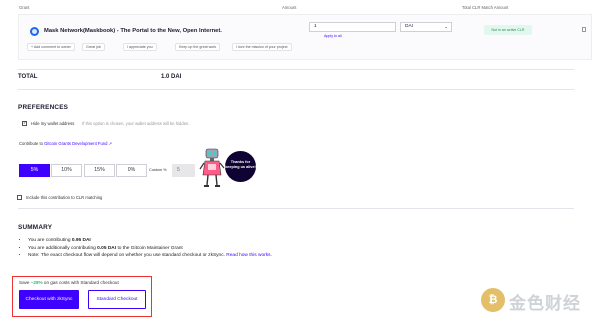 This screenshot has width=600, height=322. Describe the element at coordinates (81, 240) in the screenshot. I see `contribution-amount: 0.95 DAI` at that location.